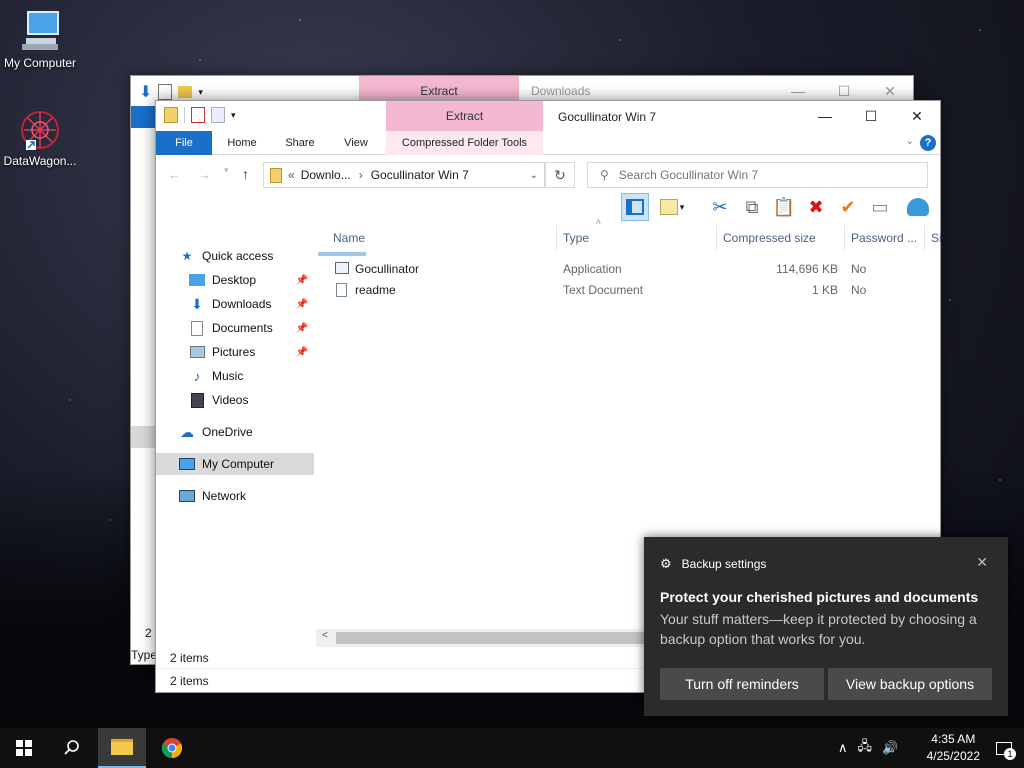 The image size is (1024, 768). What do you see at coordinates (548, 116) in the screenshot?
I see `gocullinator-titlebar: ▾ Extract Gocullinator Win 7 — ☐ ✕` at bounding box center [548, 116].